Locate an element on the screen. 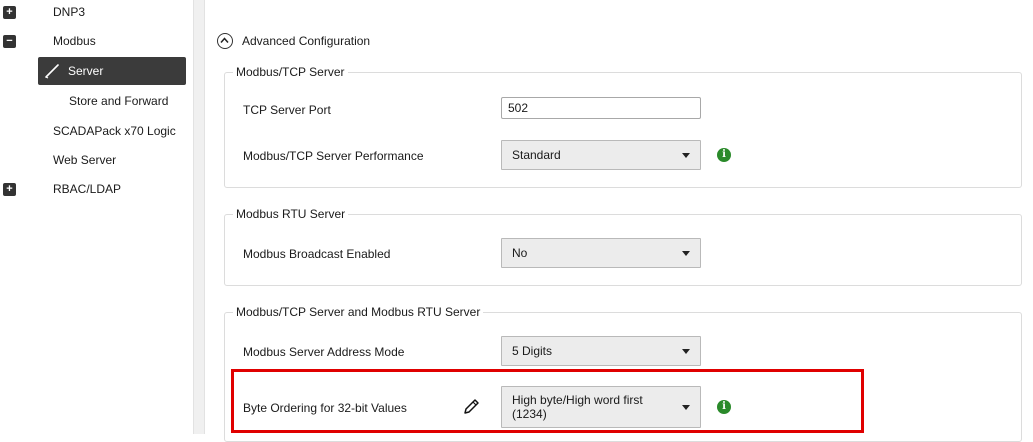 Image resolution: width=1033 pixels, height=442 pixels. tcp-server-port-input is located at coordinates (601, 108).